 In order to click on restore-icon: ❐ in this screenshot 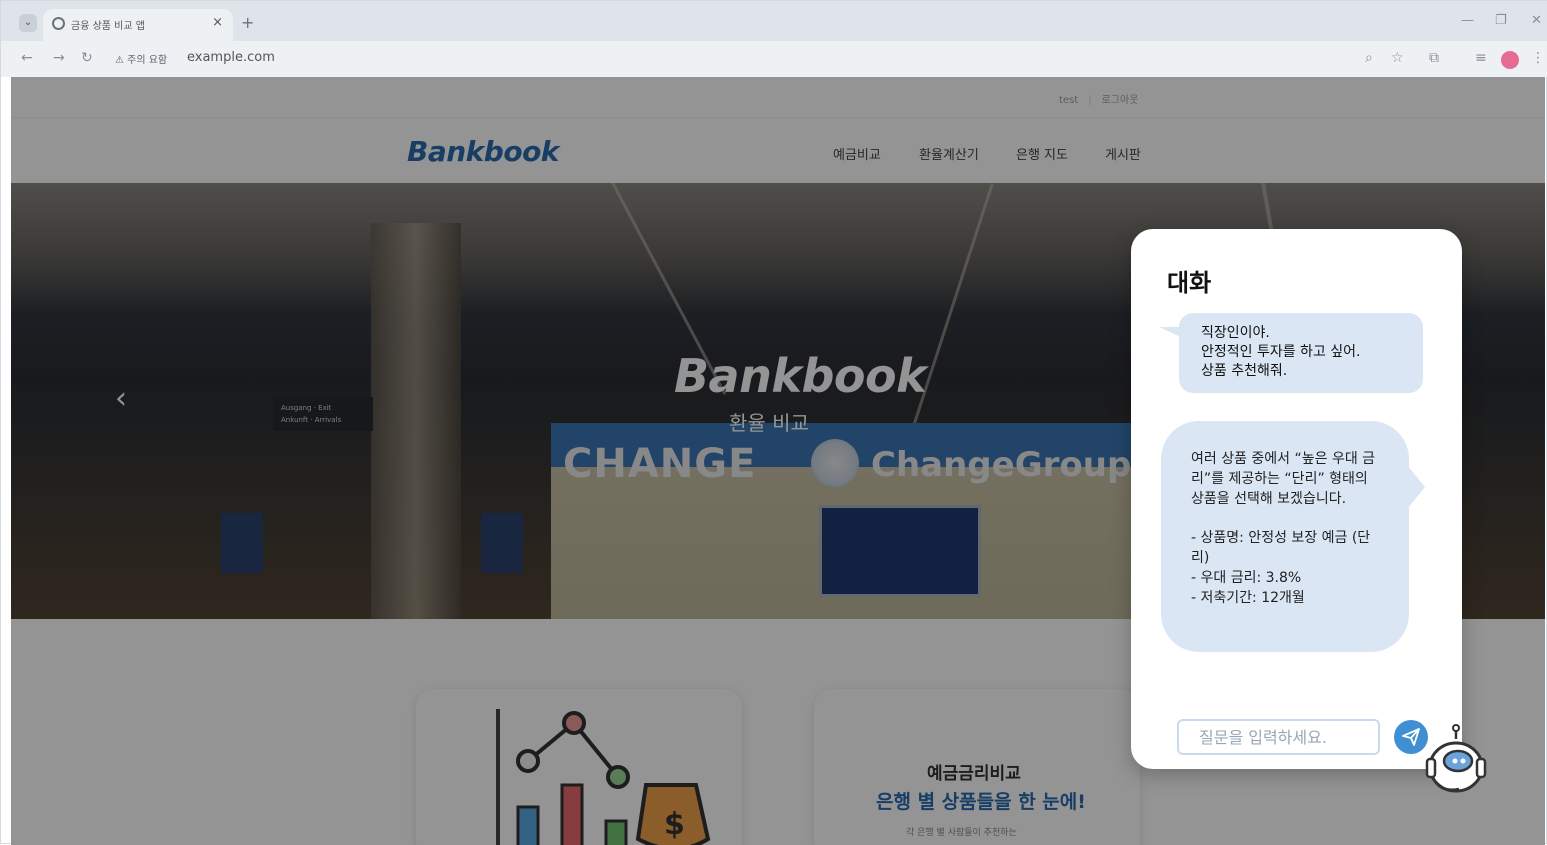, I will do `click(1501, 20)`.